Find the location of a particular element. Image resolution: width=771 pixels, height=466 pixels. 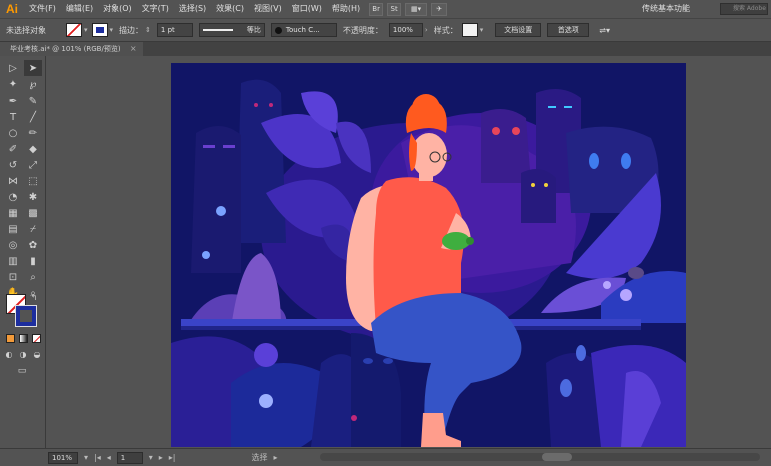

eraser-tool-icon: ◆ is located at coordinates (33, 149).